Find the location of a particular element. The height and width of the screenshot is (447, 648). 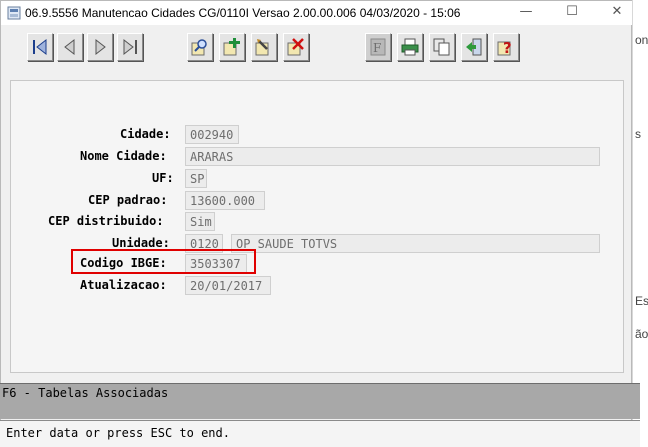

background-text: Es is located at coordinates (641, 301).